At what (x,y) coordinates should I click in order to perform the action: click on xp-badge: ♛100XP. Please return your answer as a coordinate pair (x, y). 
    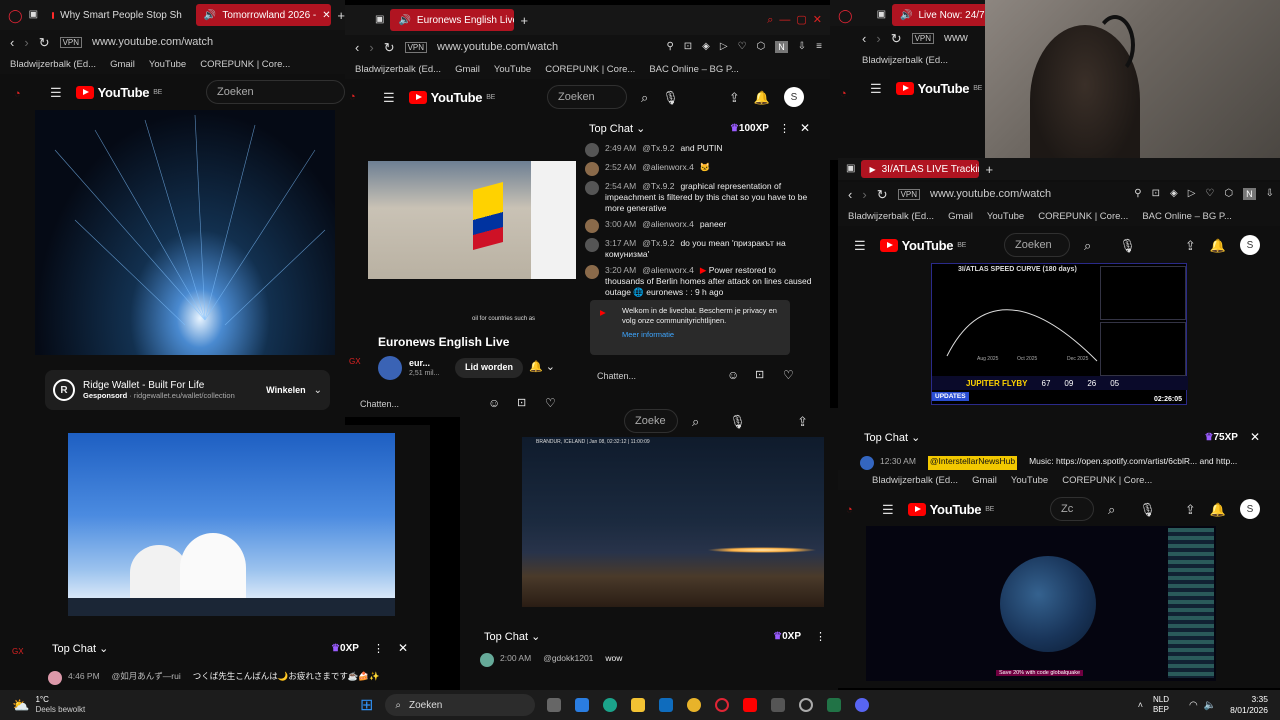
    Looking at the image, I should click on (749, 128).